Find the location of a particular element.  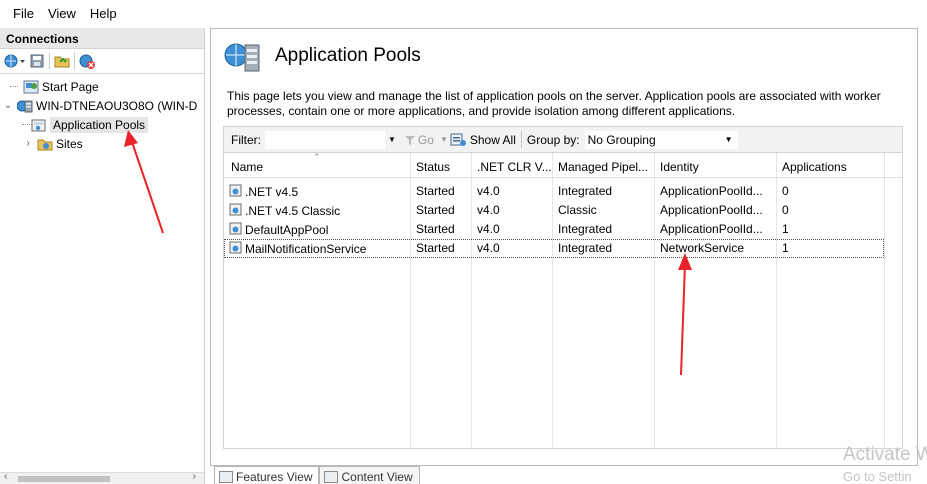

show-all-button: Show All is located at coordinates (483, 140).